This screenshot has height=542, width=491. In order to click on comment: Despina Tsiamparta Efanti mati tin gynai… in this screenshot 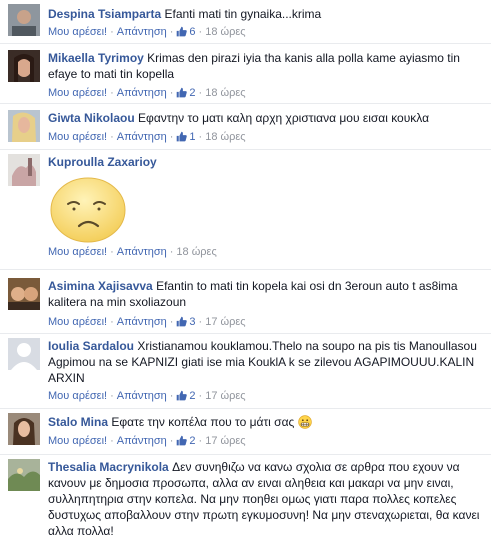, I will do `click(245, 22)`.